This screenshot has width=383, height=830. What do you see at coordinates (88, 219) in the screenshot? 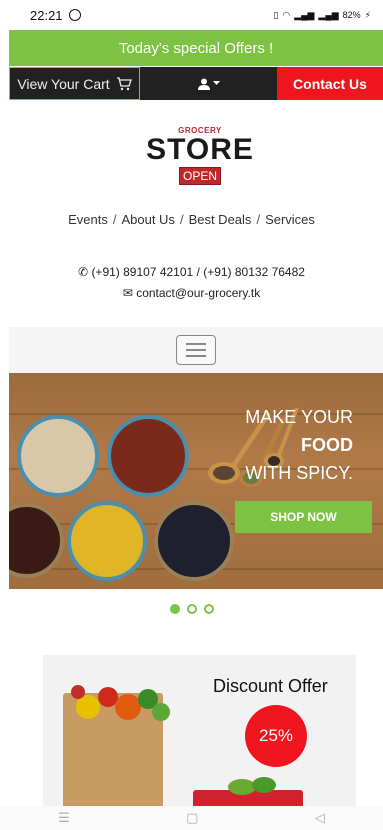
I see `nav-link-events: Events` at bounding box center [88, 219].